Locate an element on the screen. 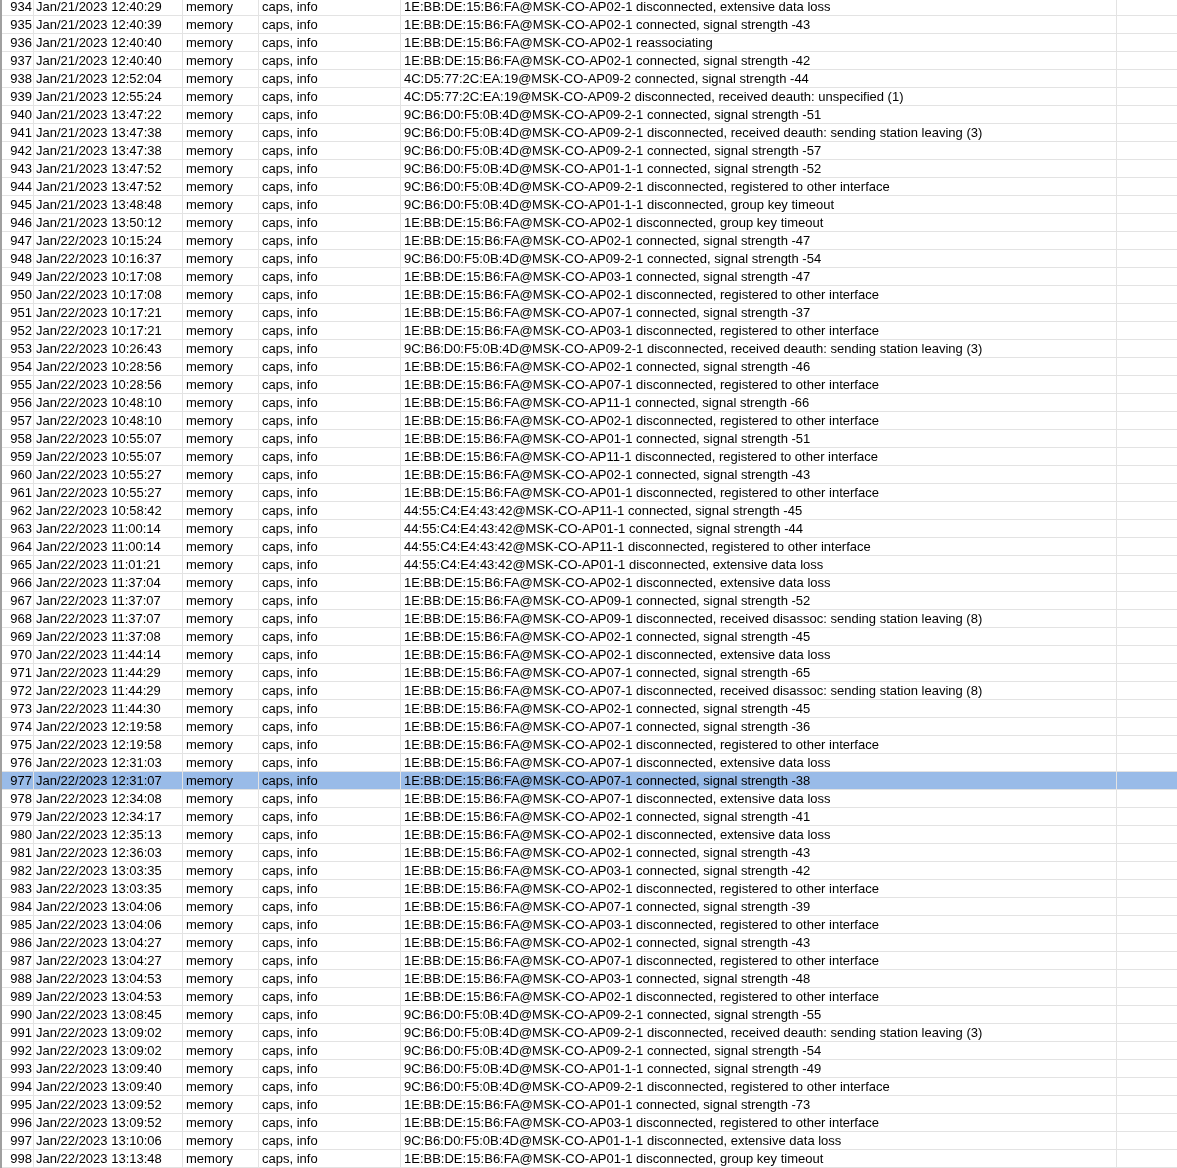 This screenshot has width=1177, height=1168. table-row: 963 Jan/22/2023 11:00:14 memory caps, info 44:55:C4:E4:43:42@MSK-CO-AP01-1 connected, signal strength -44 is located at coordinates (589, 529).